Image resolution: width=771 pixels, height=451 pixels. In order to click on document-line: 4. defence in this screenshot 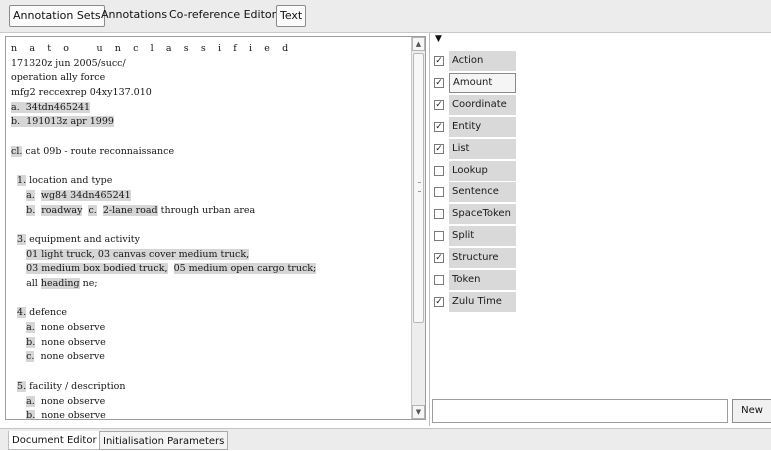, I will do `click(211, 313)`.